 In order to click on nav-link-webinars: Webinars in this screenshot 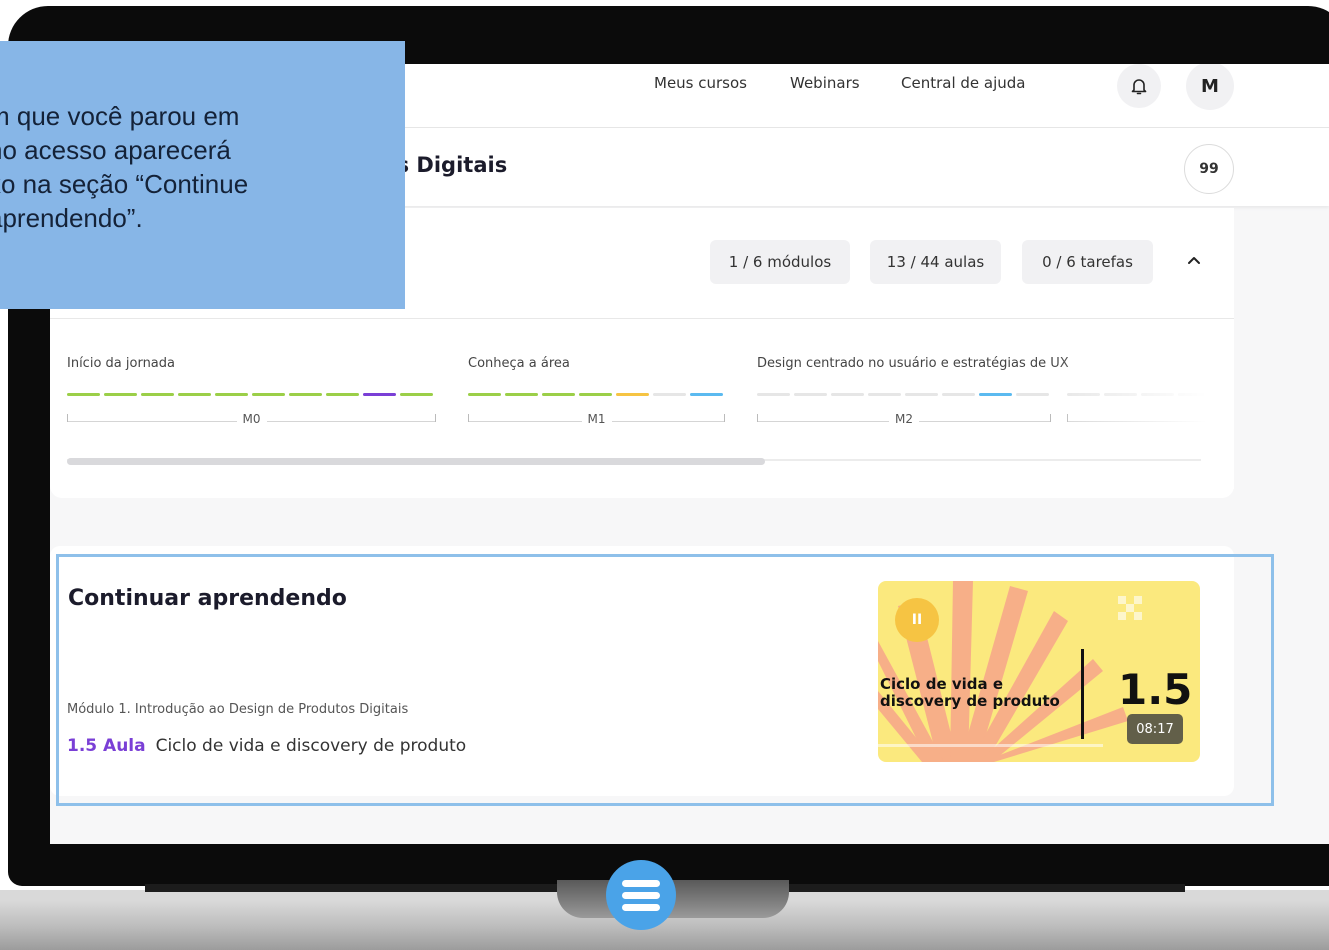, I will do `click(825, 83)`.